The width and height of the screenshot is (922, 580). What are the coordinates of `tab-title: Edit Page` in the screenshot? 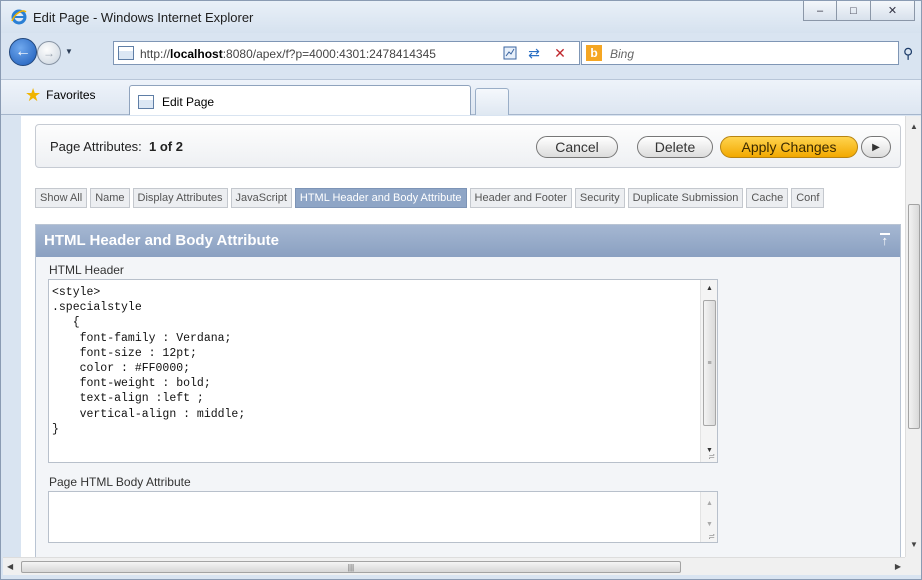 It's located at (188, 102).